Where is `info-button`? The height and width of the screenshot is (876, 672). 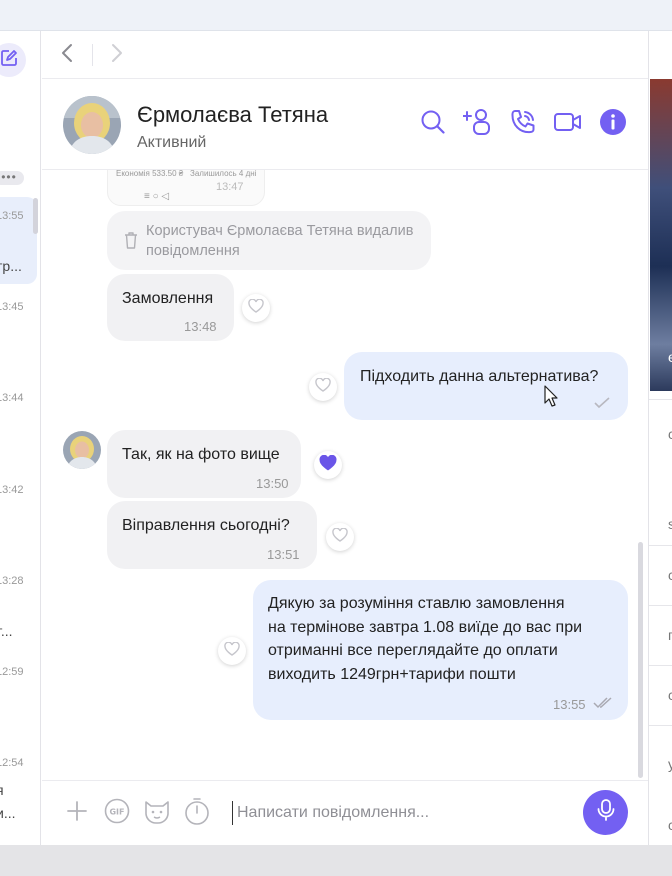
info-button is located at coordinates (613, 124).